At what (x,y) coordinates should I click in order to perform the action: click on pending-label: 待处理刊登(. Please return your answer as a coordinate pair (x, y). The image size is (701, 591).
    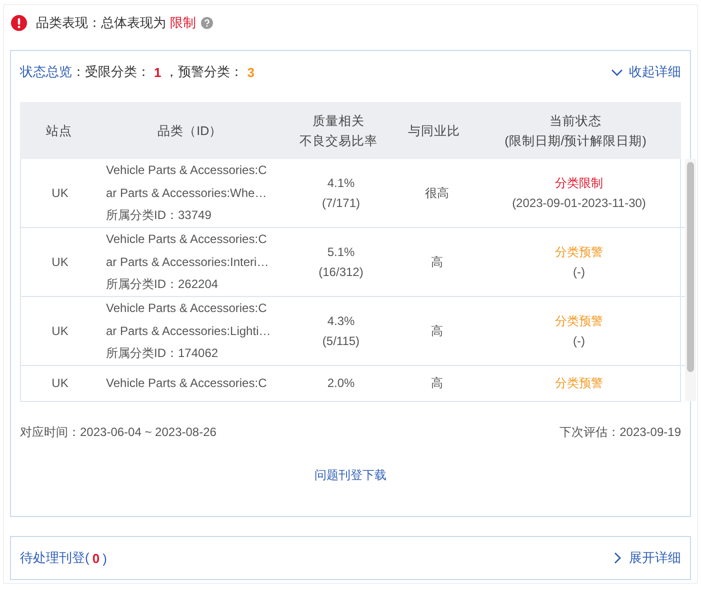
    Looking at the image, I should click on (55, 558).